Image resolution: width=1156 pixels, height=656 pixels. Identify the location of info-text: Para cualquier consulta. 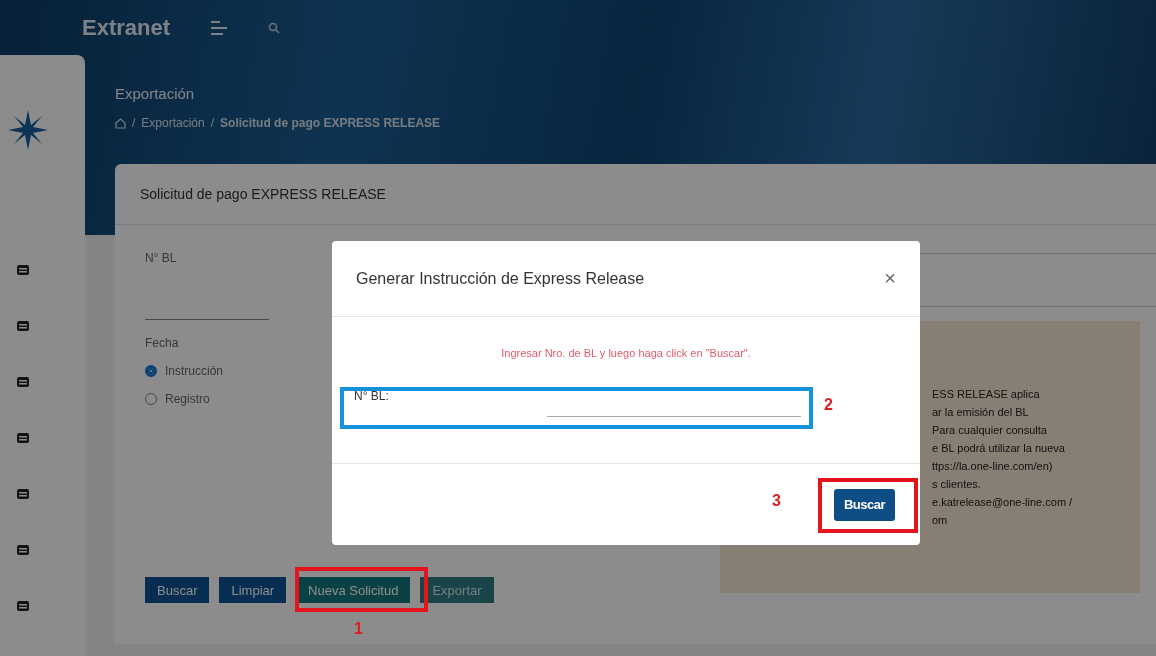
(990, 430).